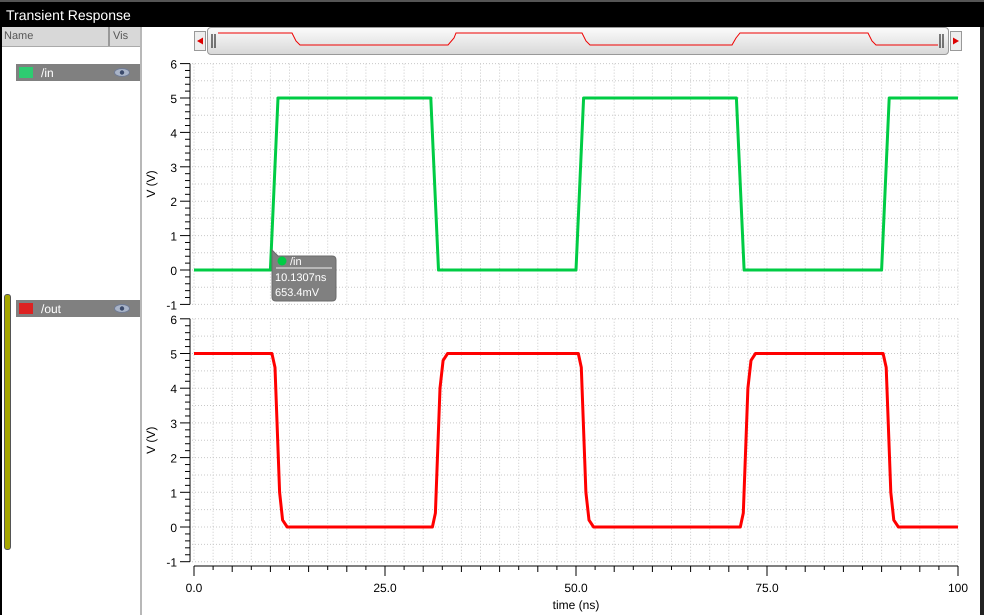 The image size is (984, 615). I want to click on window-title: Transient Response, so click(68, 14).